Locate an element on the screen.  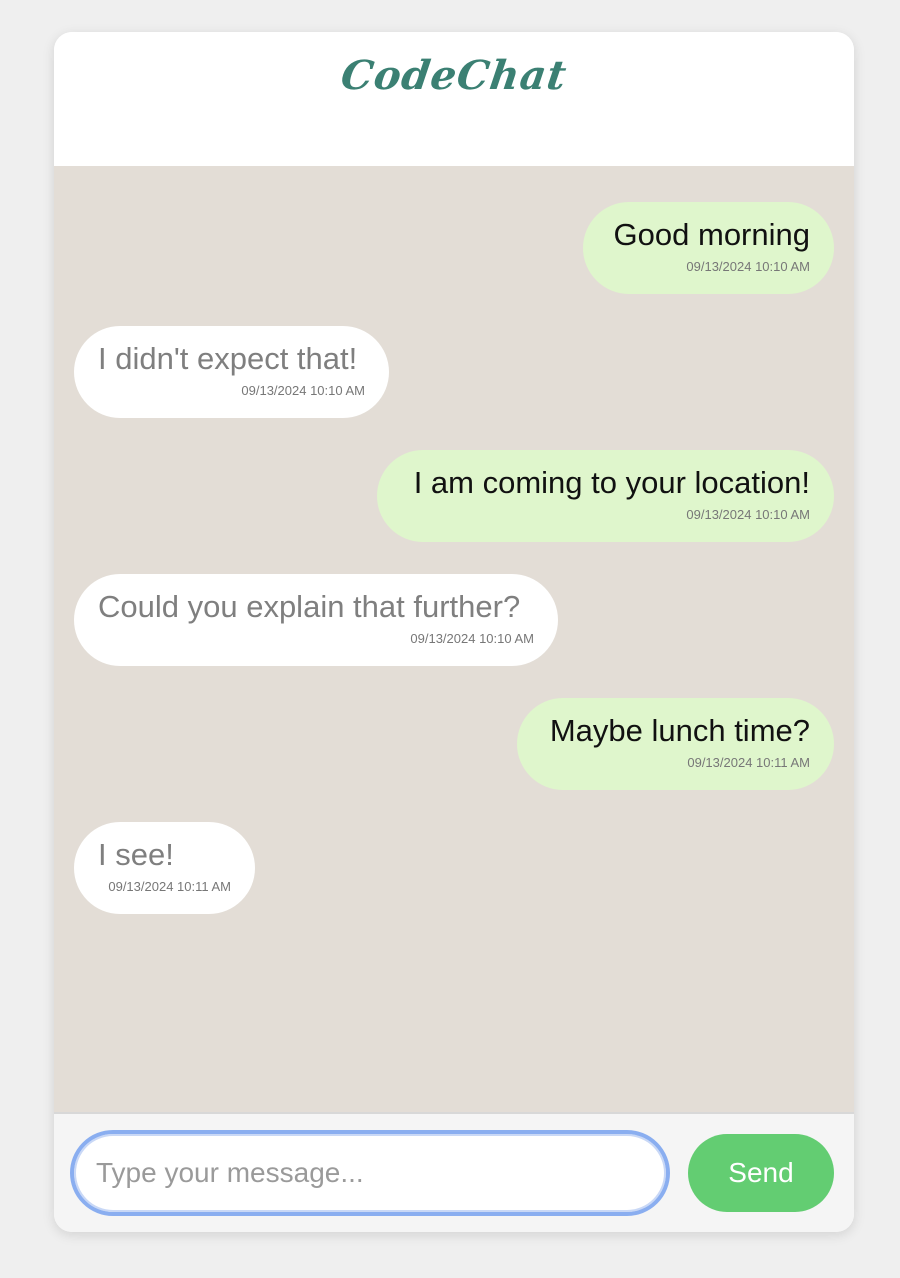
message-text: I see! is located at coordinates (136, 854).